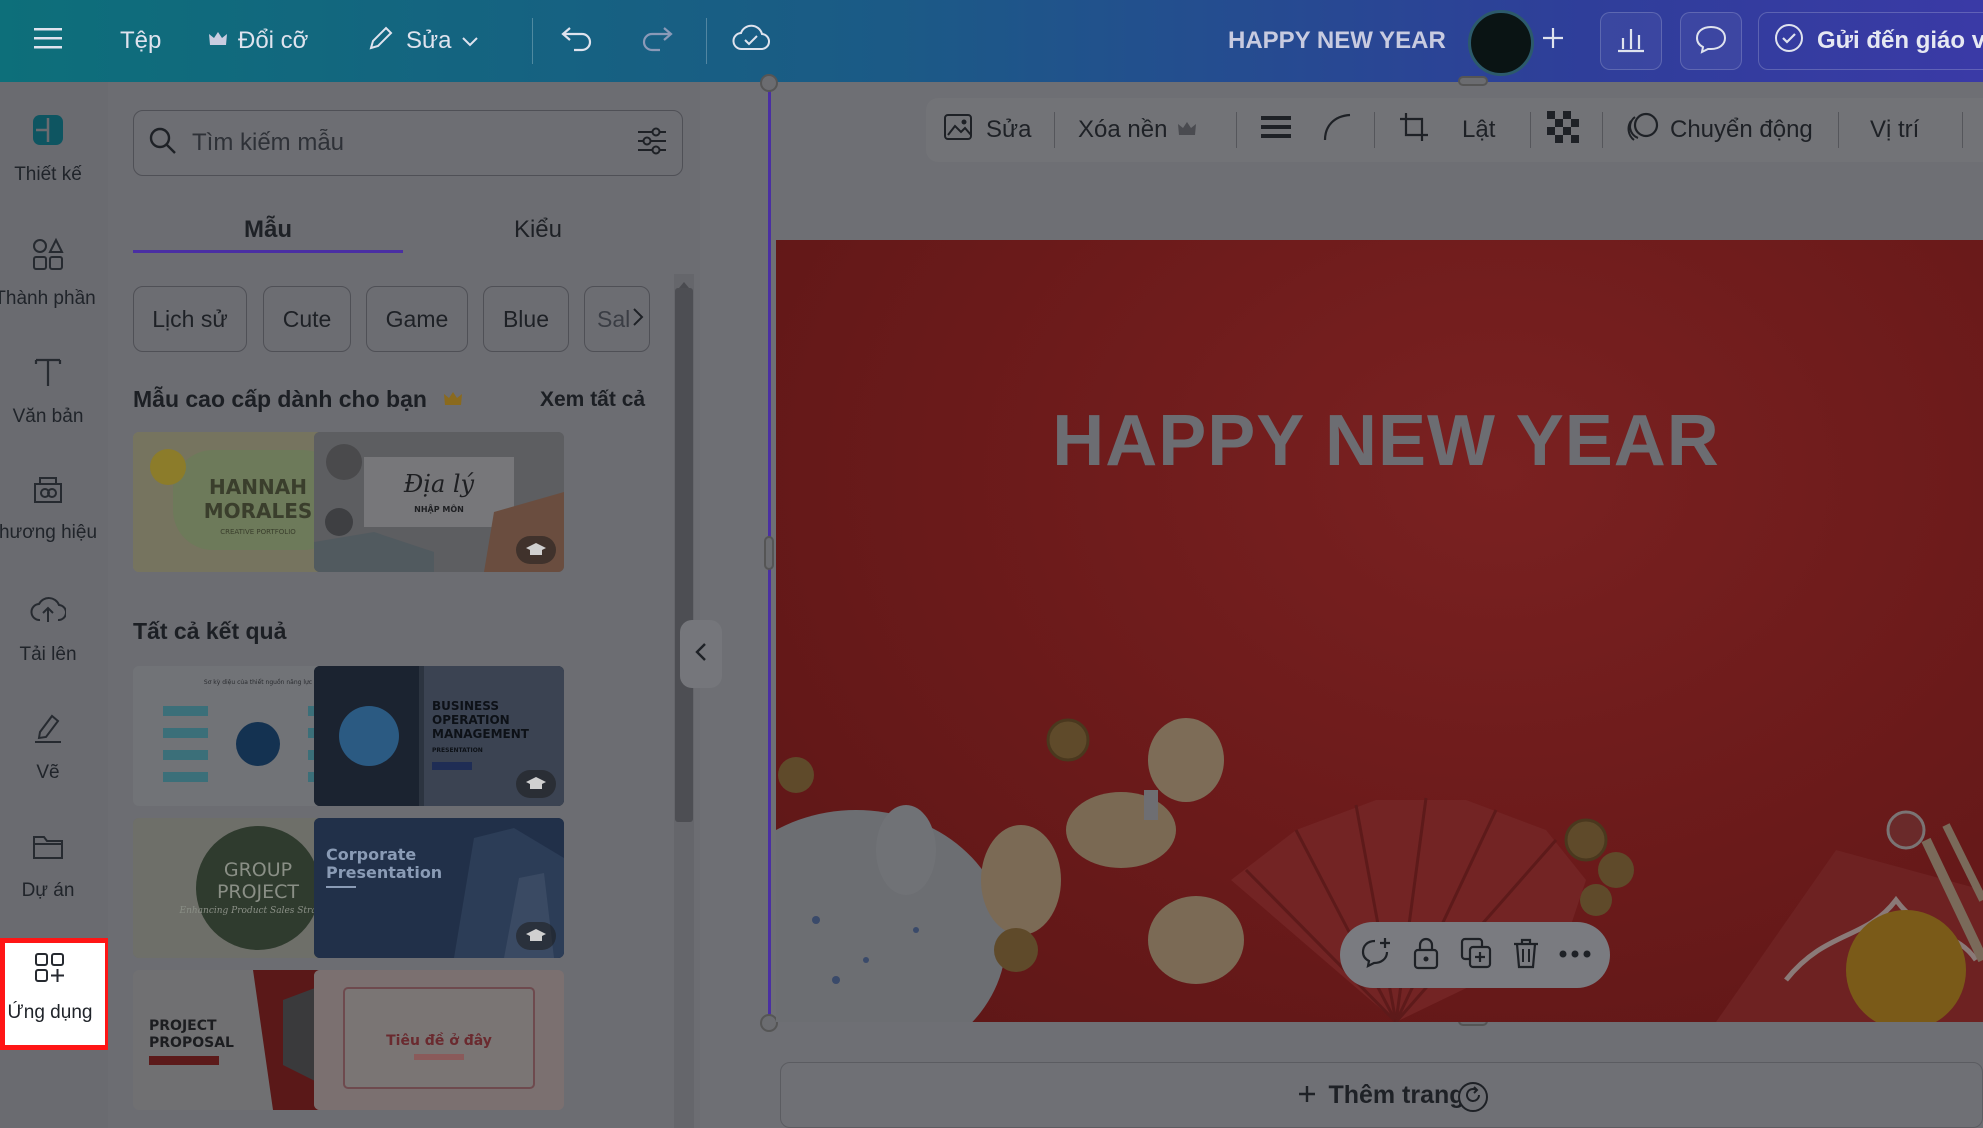 The image size is (1983, 1128). I want to click on bar-chart-icon, so click(1631, 41).